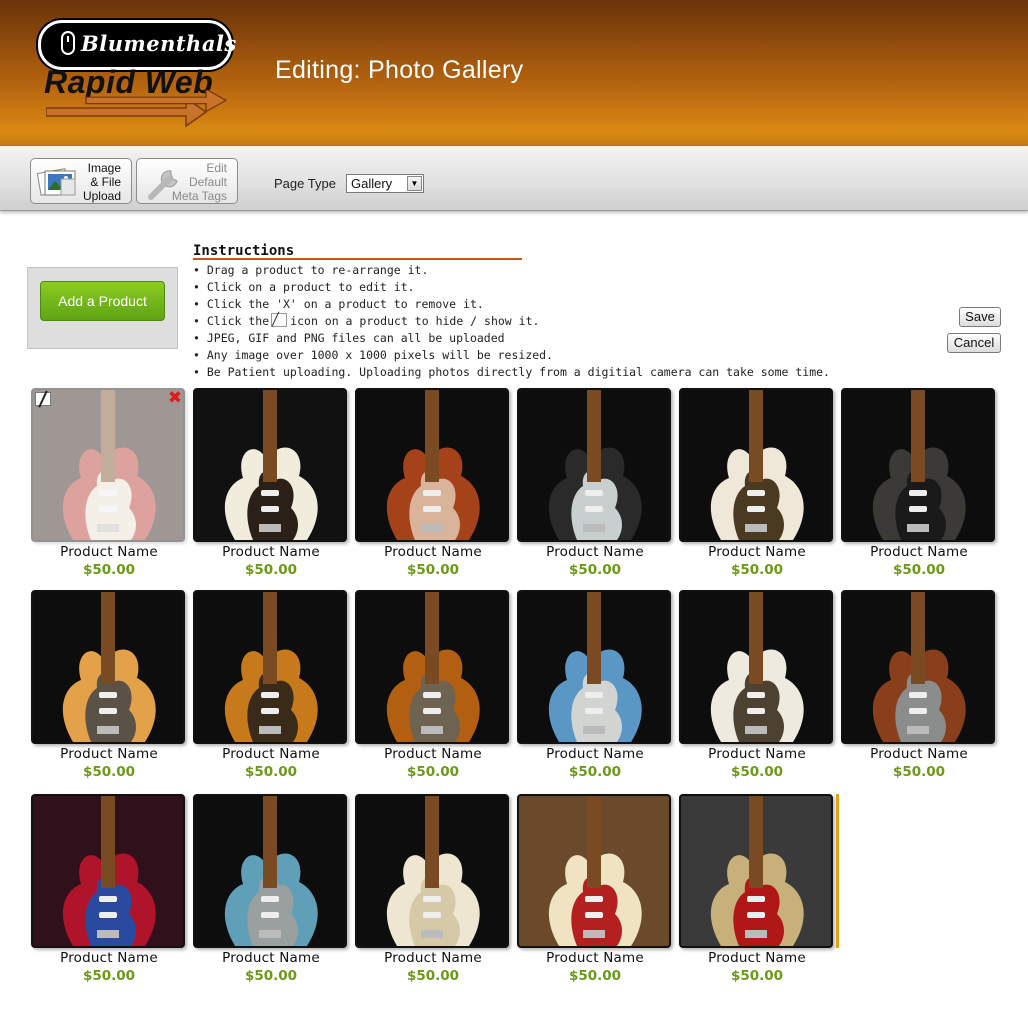 The width and height of the screenshot is (1028, 1021). I want to click on drop-position-marker, so click(837, 871).